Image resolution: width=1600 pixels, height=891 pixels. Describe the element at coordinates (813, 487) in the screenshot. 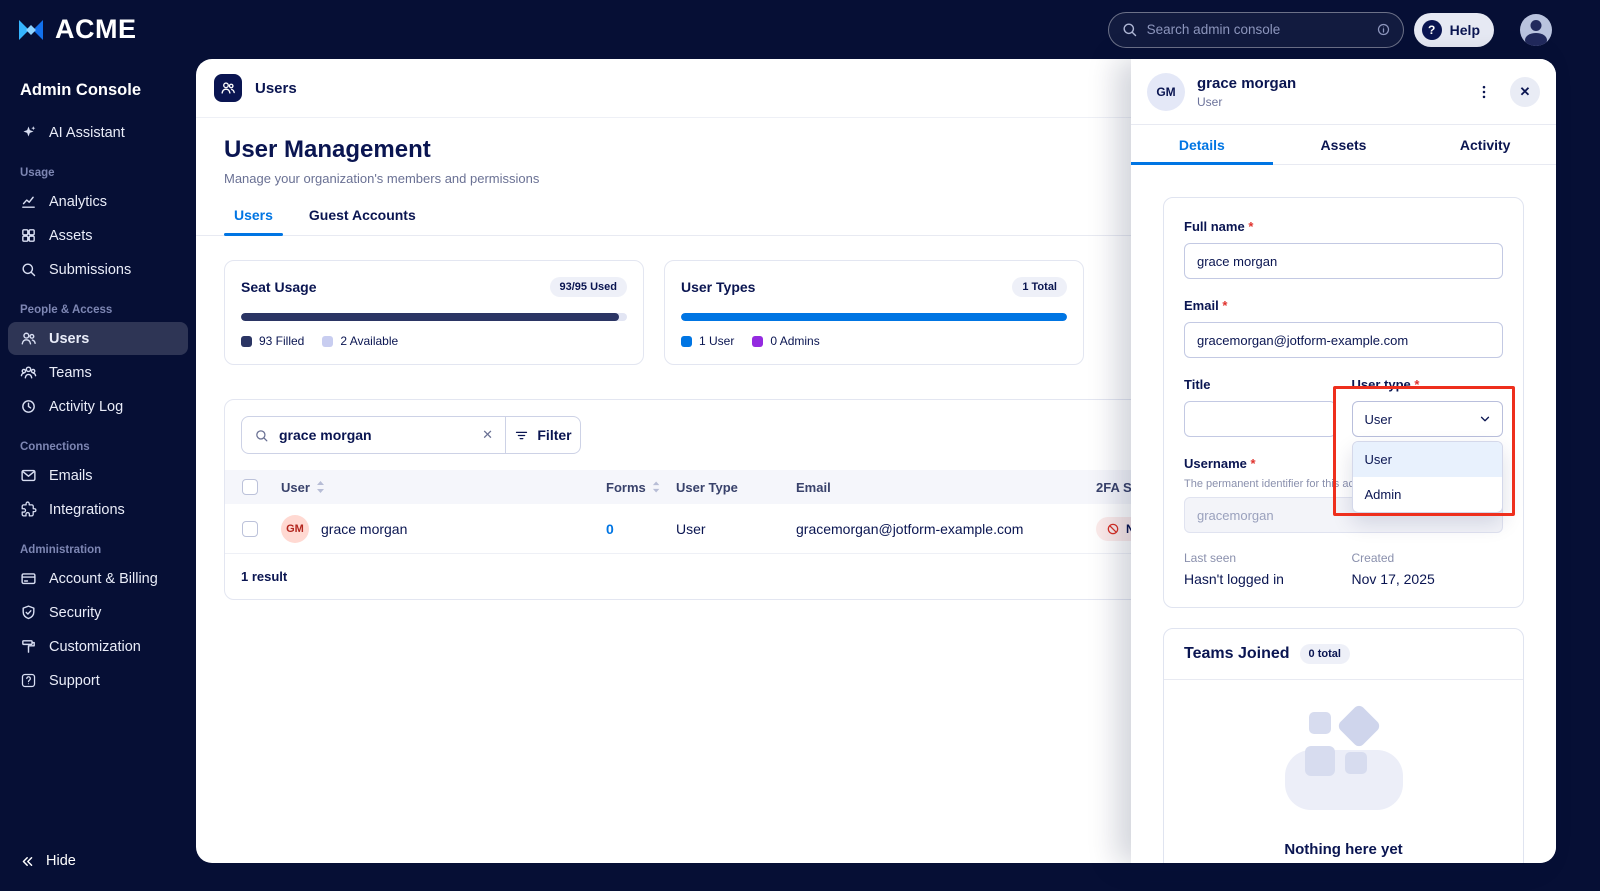

I see `column-email: Email` at that location.